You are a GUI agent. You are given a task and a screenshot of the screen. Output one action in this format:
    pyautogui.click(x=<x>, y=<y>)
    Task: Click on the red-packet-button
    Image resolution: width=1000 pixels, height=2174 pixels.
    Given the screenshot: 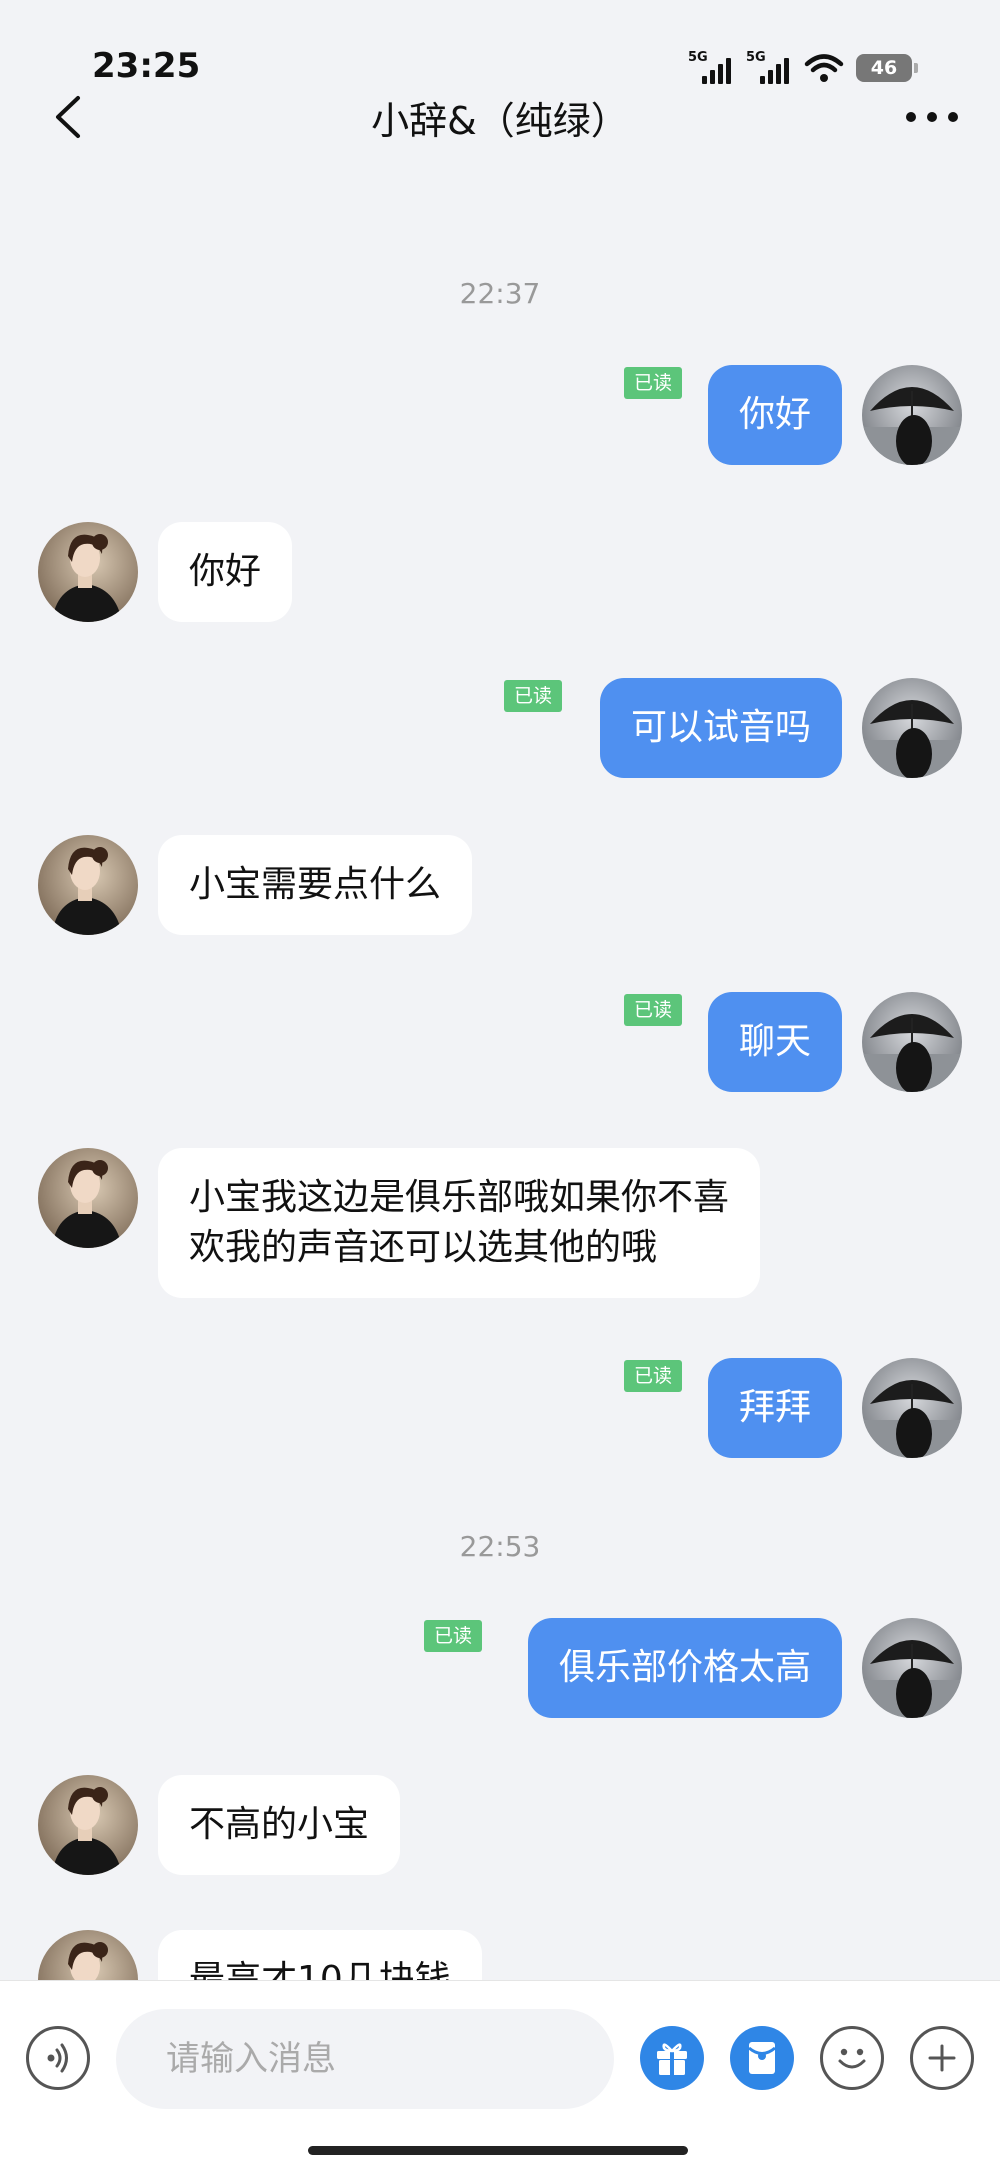 What is the action you would take?
    pyautogui.click(x=762, y=2058)
    